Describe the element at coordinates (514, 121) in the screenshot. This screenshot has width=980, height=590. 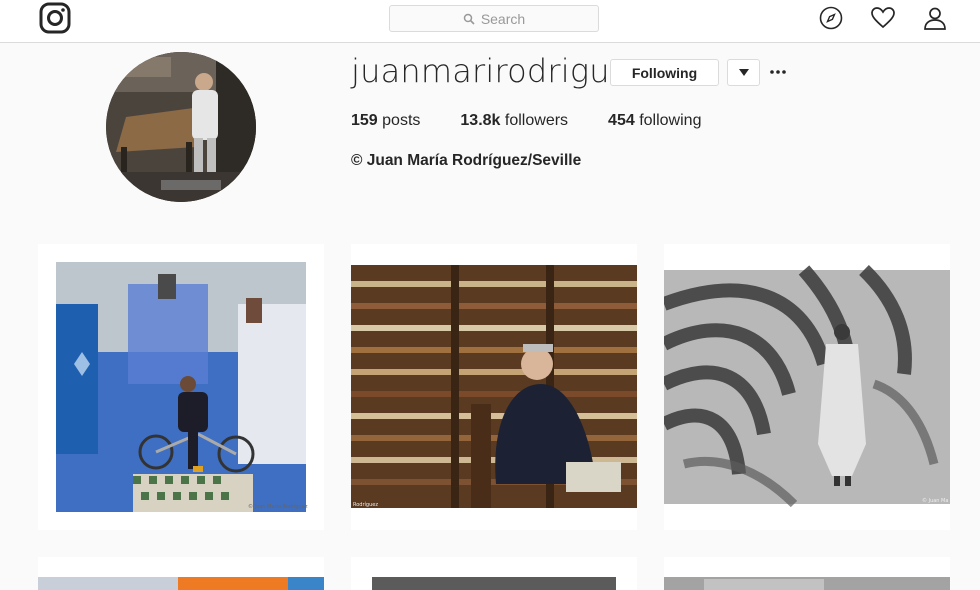
I see `followers-stat: 13.8k followers` at that location.